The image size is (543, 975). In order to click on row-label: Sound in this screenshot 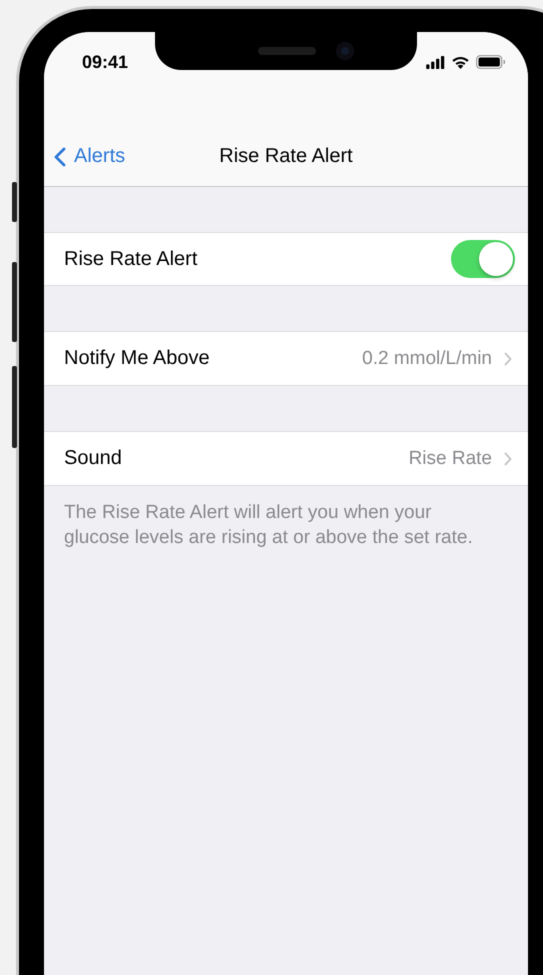, I will do `click(93, 458)`.